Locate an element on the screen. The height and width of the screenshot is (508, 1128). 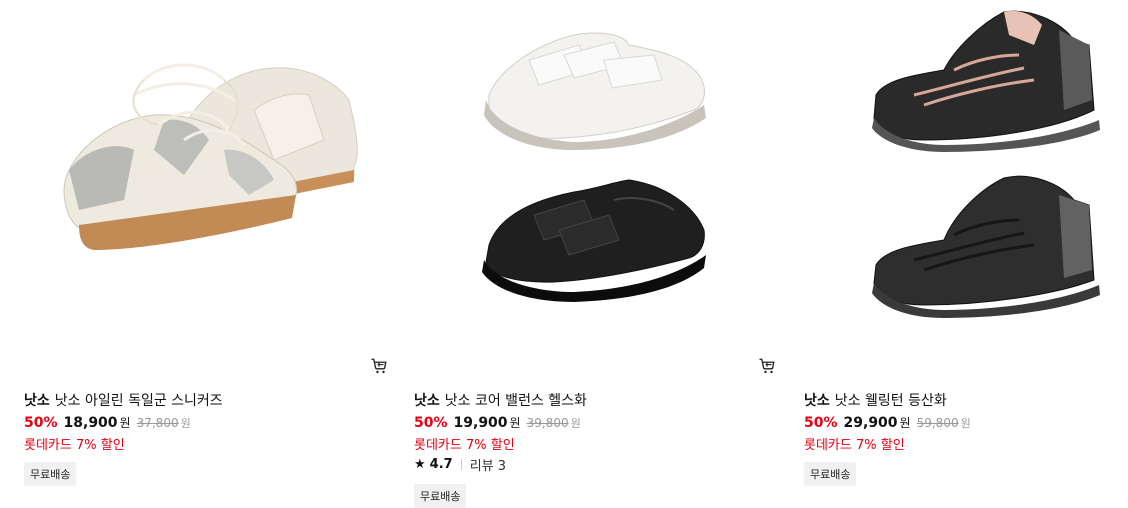
sale-price: 18,900 is located at coordinates (90, 423).